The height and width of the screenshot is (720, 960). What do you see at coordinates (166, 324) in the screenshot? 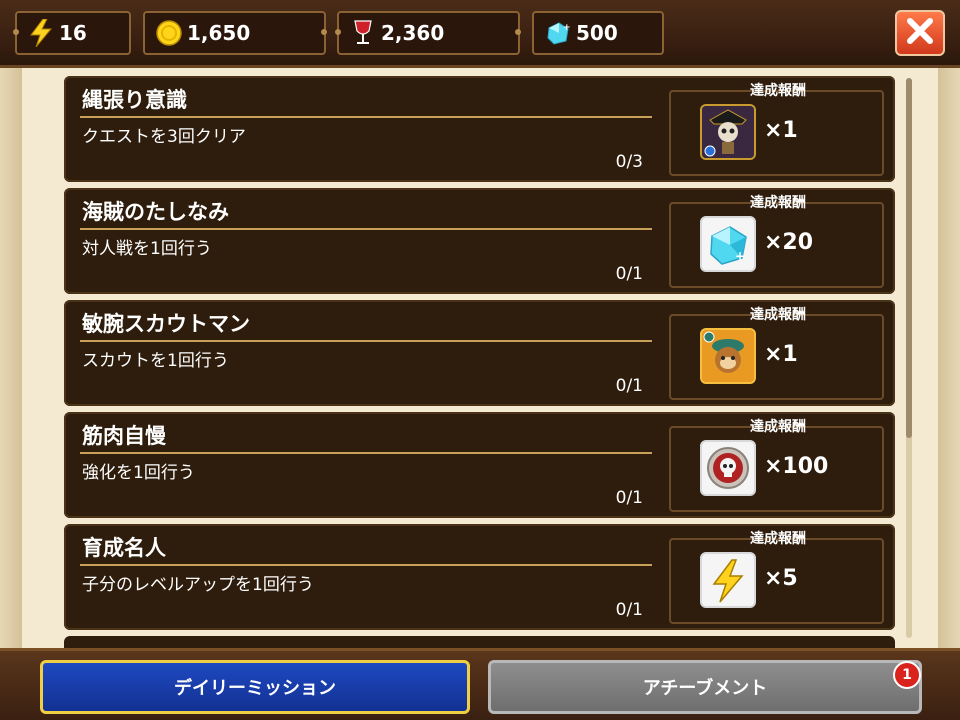
I see `mission-title: 敏腕スカウトマン` at bounding box center [166, 324].